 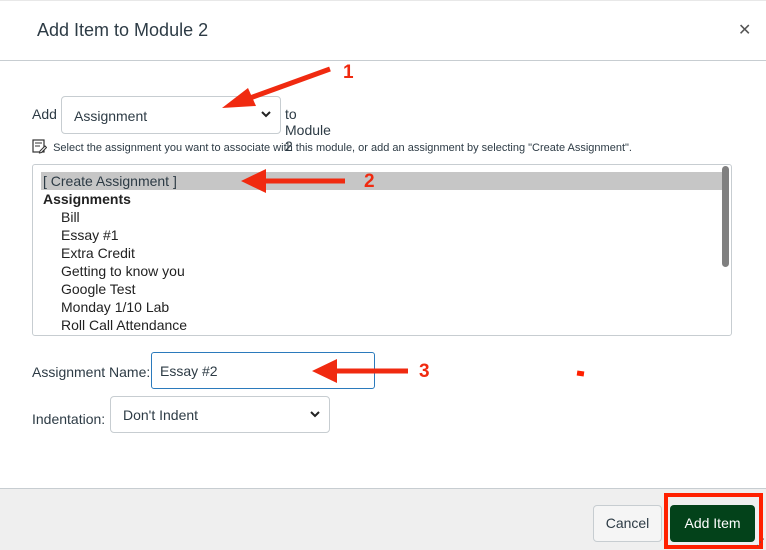 What do you see at coordinates (220, 414) in the screenshot?
I see `indentation-select: Don't Indent` at bounding box center [220, 414].